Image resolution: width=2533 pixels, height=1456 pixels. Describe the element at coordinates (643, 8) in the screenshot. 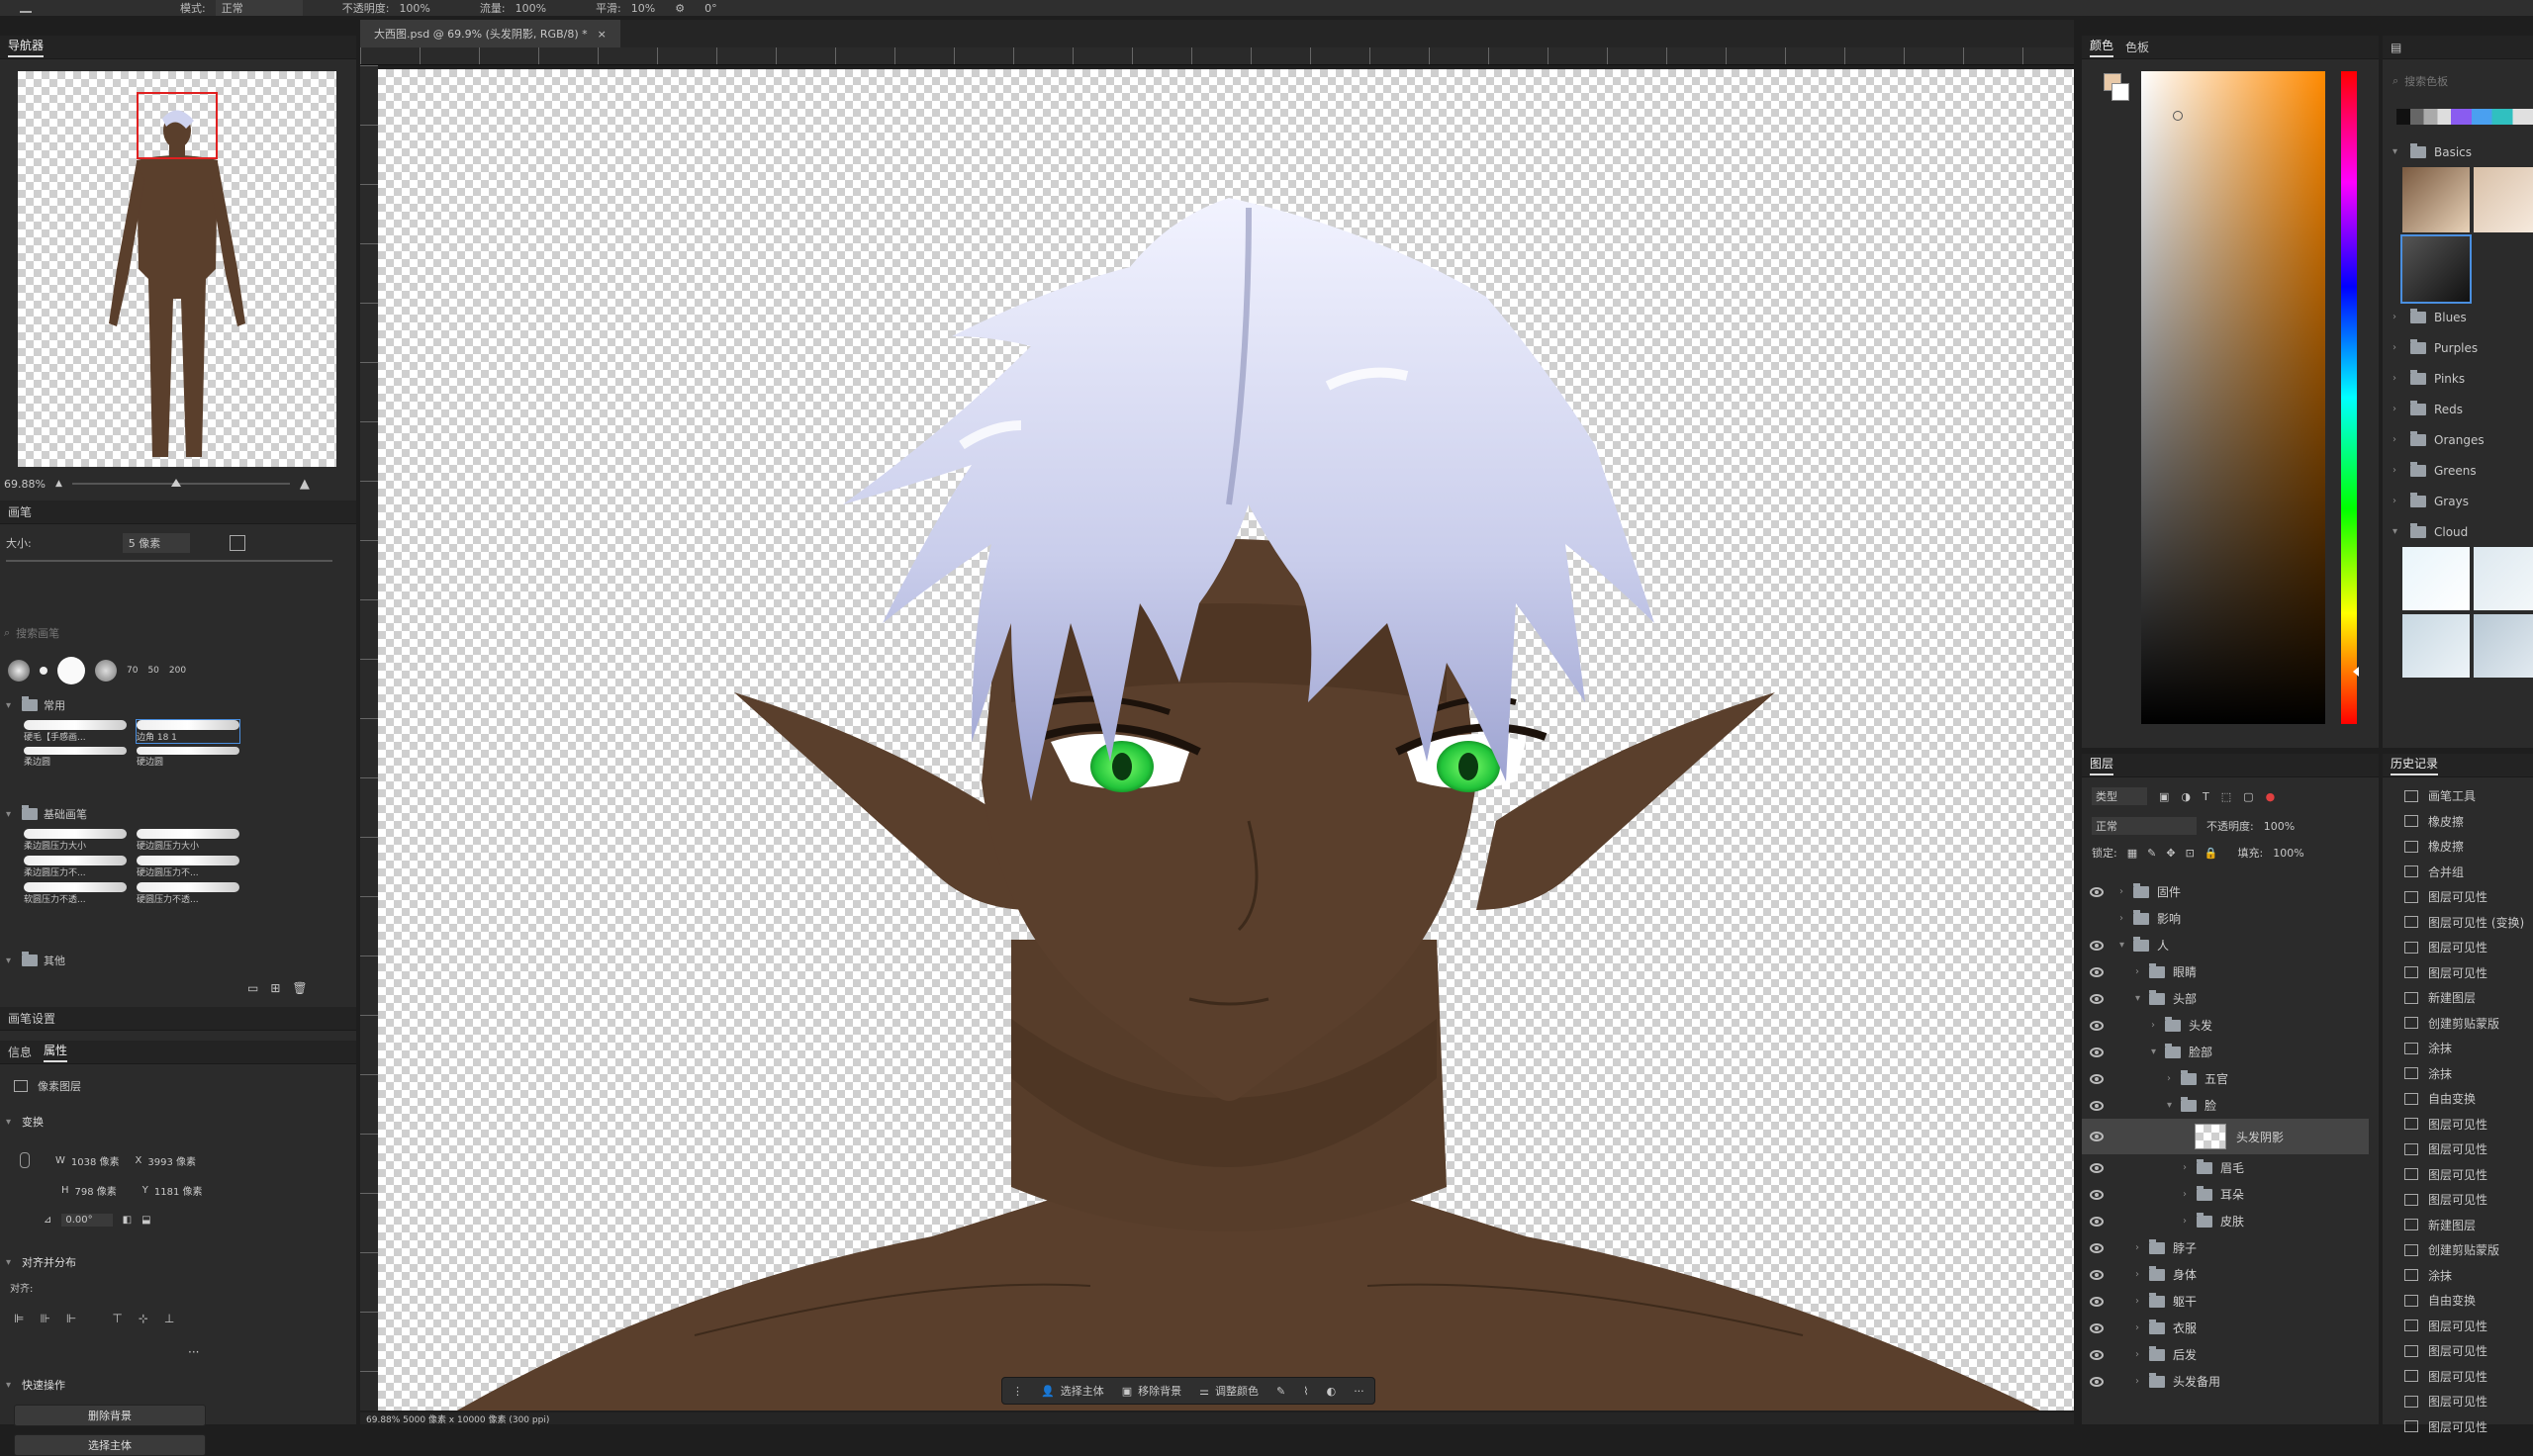

I see `smooth-value: 10%` at that location.